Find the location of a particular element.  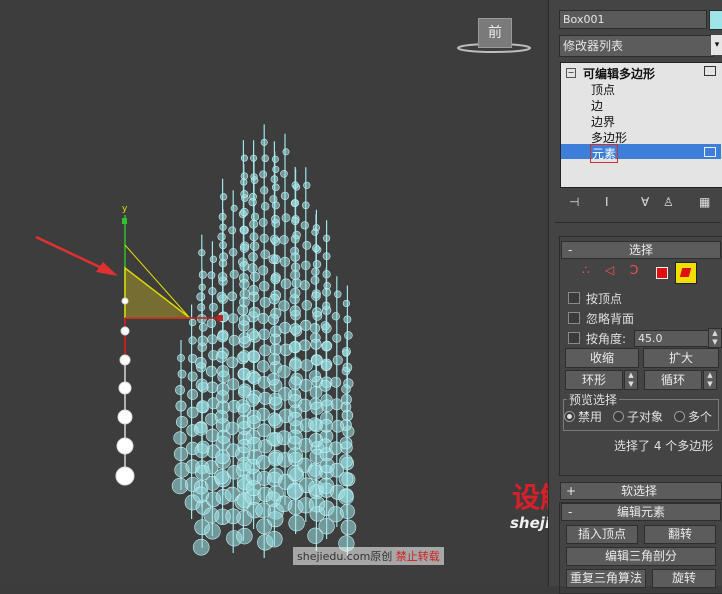

grow-button: 扩大 is located at coordinates (681, 358).